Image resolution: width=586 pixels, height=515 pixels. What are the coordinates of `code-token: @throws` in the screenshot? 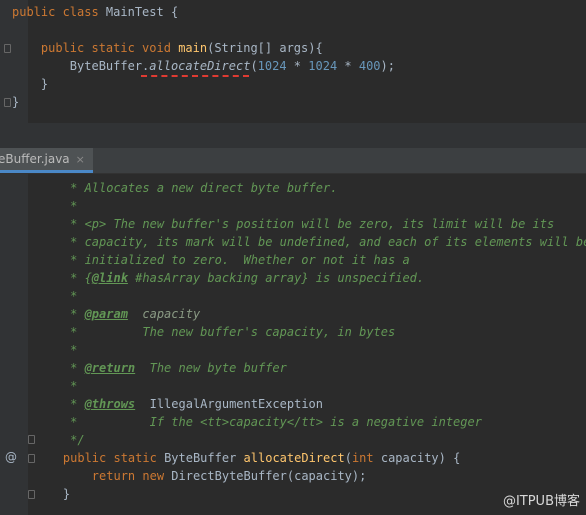 It's located at (110, 404).